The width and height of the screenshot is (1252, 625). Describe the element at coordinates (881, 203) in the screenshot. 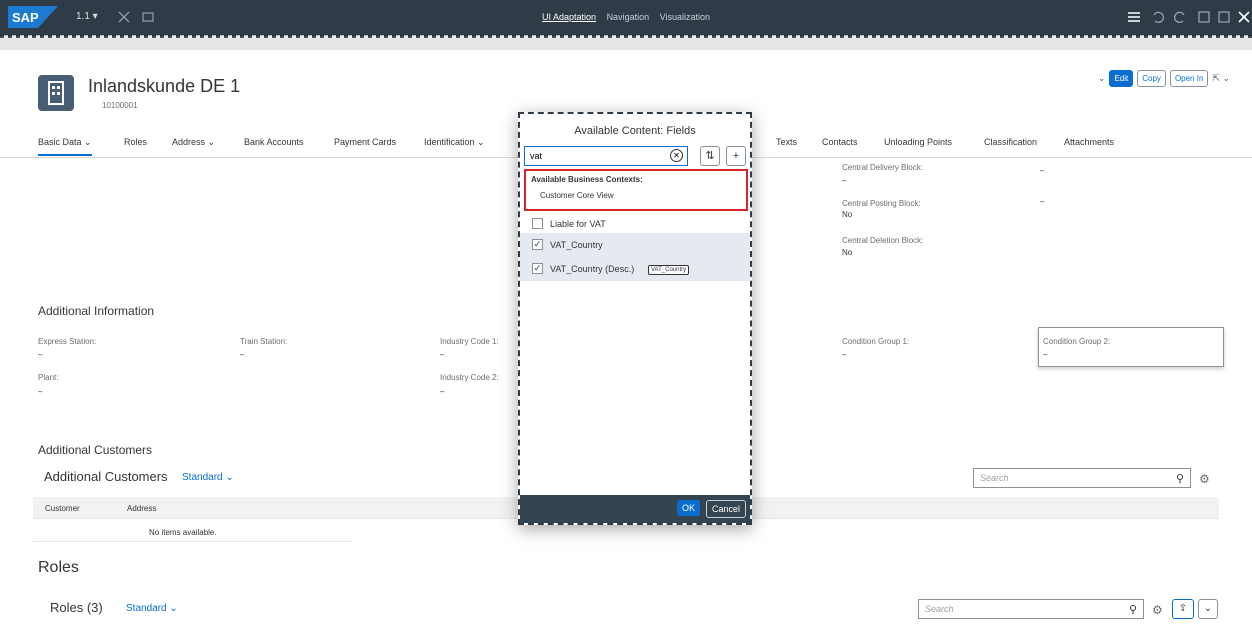

I see `central-posting-label: Central Posting Block:` at that location.